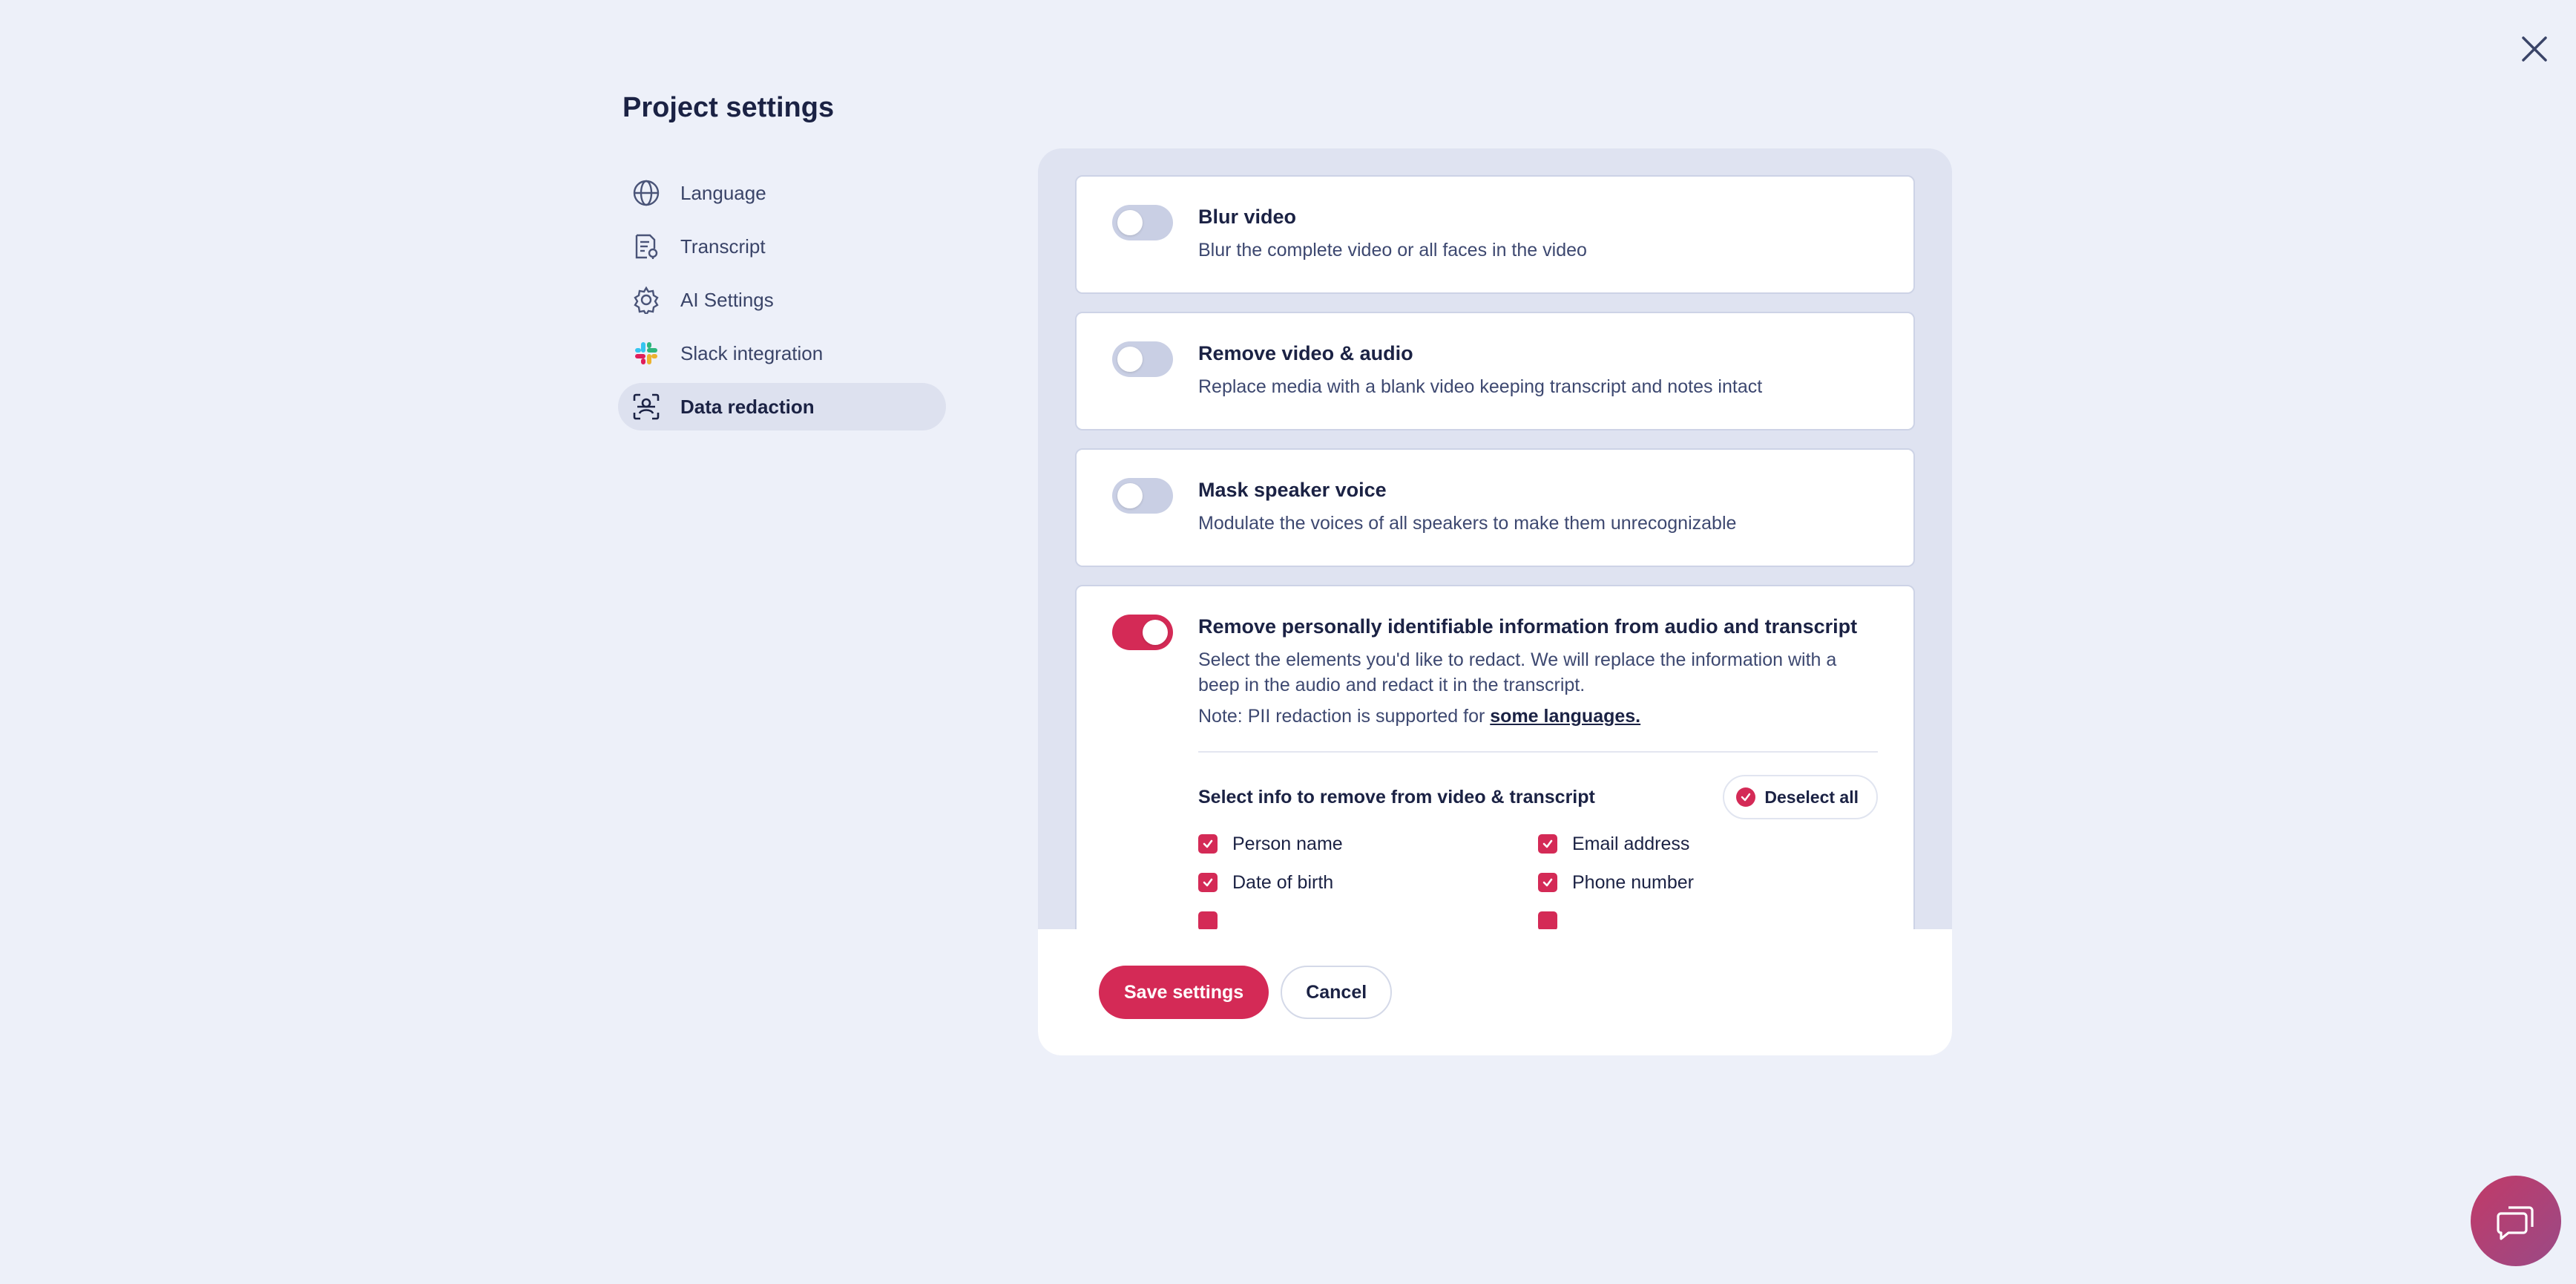  What do you see at coordinates (1287, 843) in the screenshot?
I see `option-label: Person name` at bounding box center [1287, 843].